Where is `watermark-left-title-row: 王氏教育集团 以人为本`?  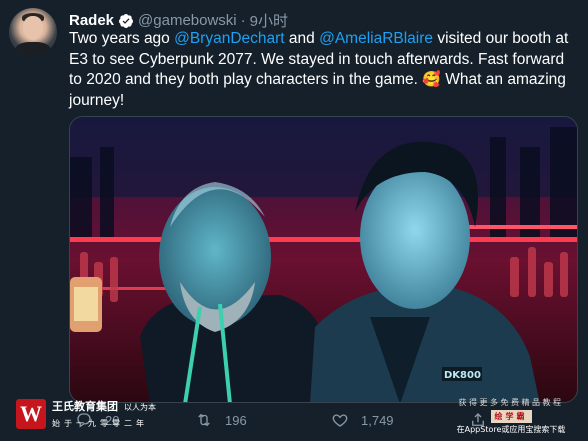 watermark-left-title-row: 王氏教育集团 以人为本 is located at coordinates (104, 406).